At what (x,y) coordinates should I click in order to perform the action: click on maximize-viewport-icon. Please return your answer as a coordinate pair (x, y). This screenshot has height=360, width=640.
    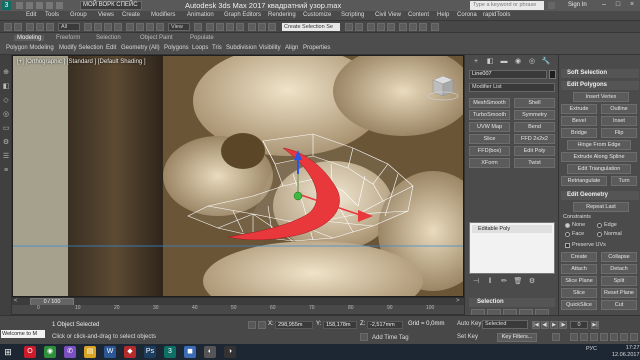
    Looking at the image, I should click on (634, 337).